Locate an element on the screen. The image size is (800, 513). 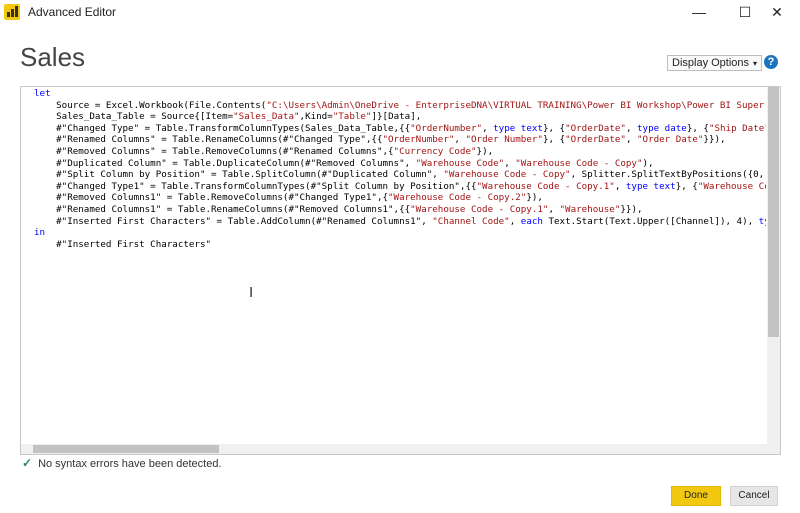
code-token: #"Inserted First Characters" is located at coordinates (123, 244).